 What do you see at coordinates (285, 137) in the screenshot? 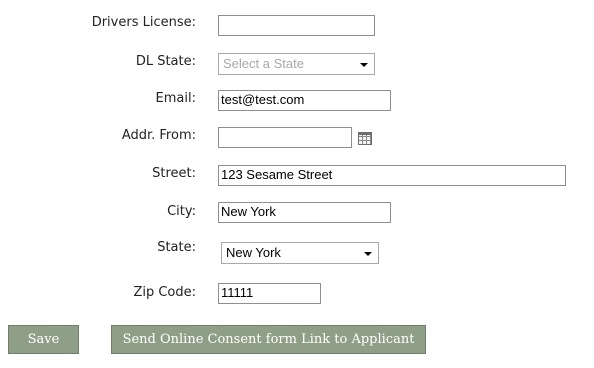
I see `addr-from-field` at bounding box center [285, 137].